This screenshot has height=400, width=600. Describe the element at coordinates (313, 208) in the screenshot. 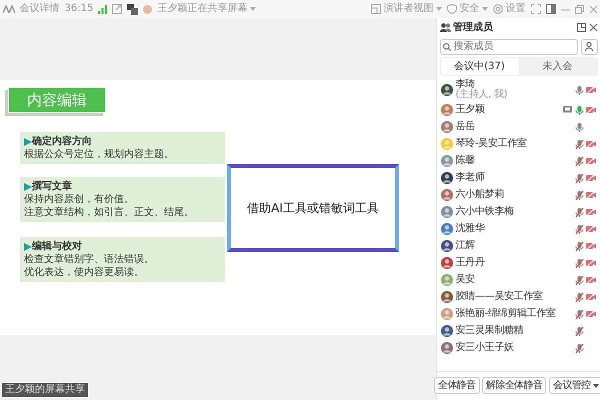

I see `callout-text: 借助AI工具或错敏词工具` at that location.